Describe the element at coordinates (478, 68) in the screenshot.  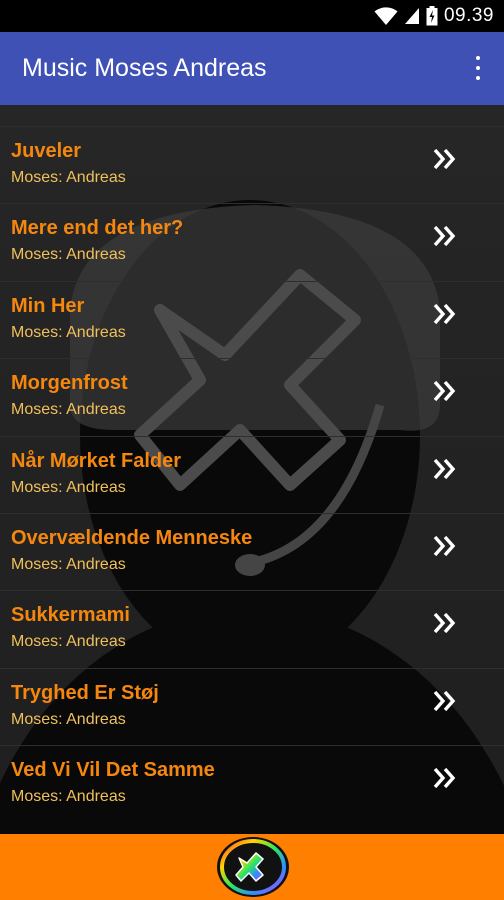
I see `more-vert-icon` at that location.